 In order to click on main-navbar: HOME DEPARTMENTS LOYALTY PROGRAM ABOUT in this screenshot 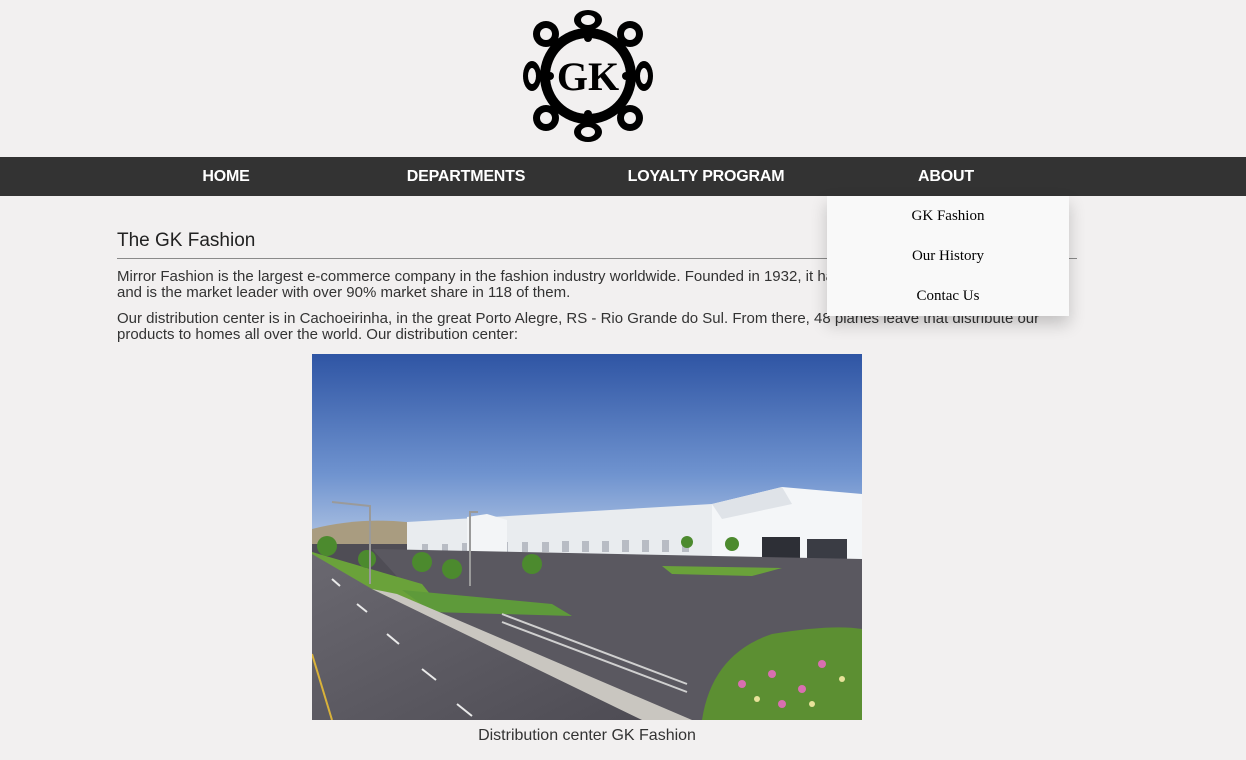, I will do `click(623, 176)`.